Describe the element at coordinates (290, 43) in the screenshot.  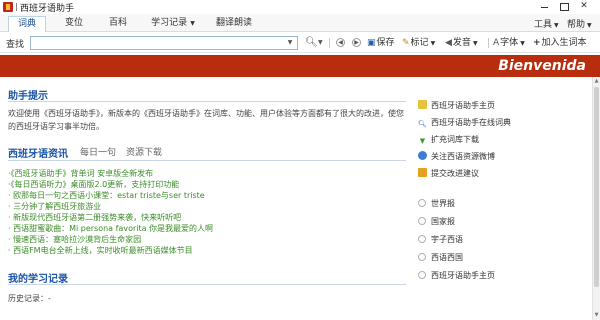
I see `search-history-dropdown: ▼` at that location.